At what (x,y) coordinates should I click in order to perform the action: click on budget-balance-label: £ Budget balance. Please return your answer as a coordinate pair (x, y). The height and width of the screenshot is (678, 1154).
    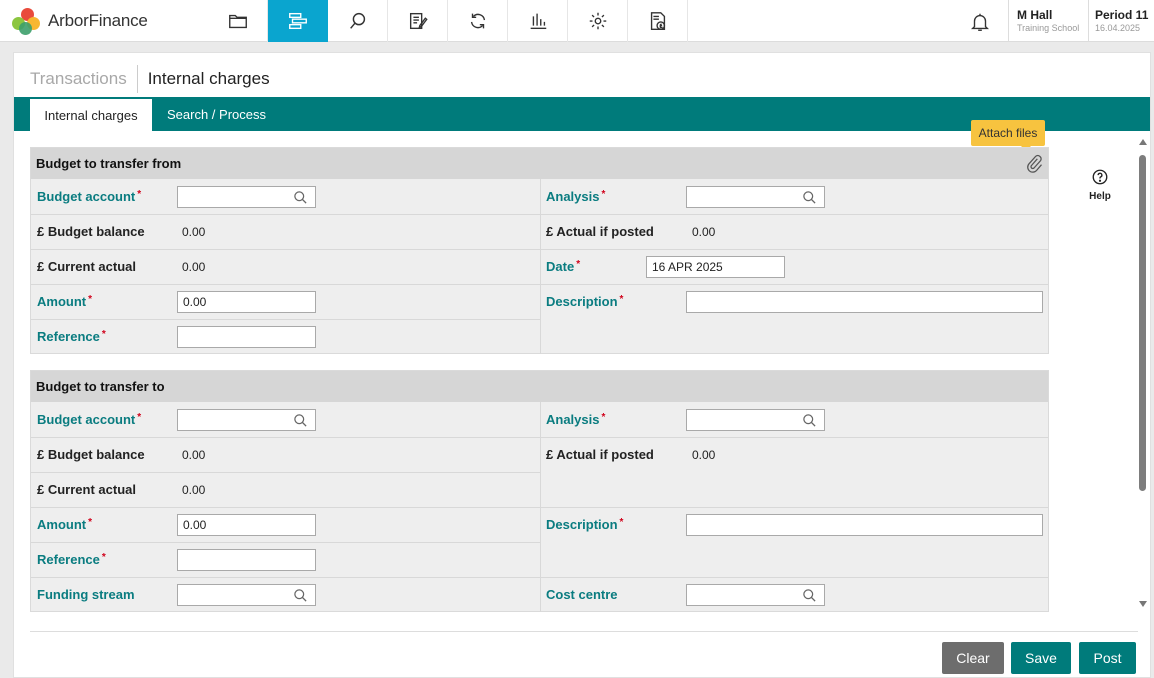
    Looking at the image, I should click on (91, 231).